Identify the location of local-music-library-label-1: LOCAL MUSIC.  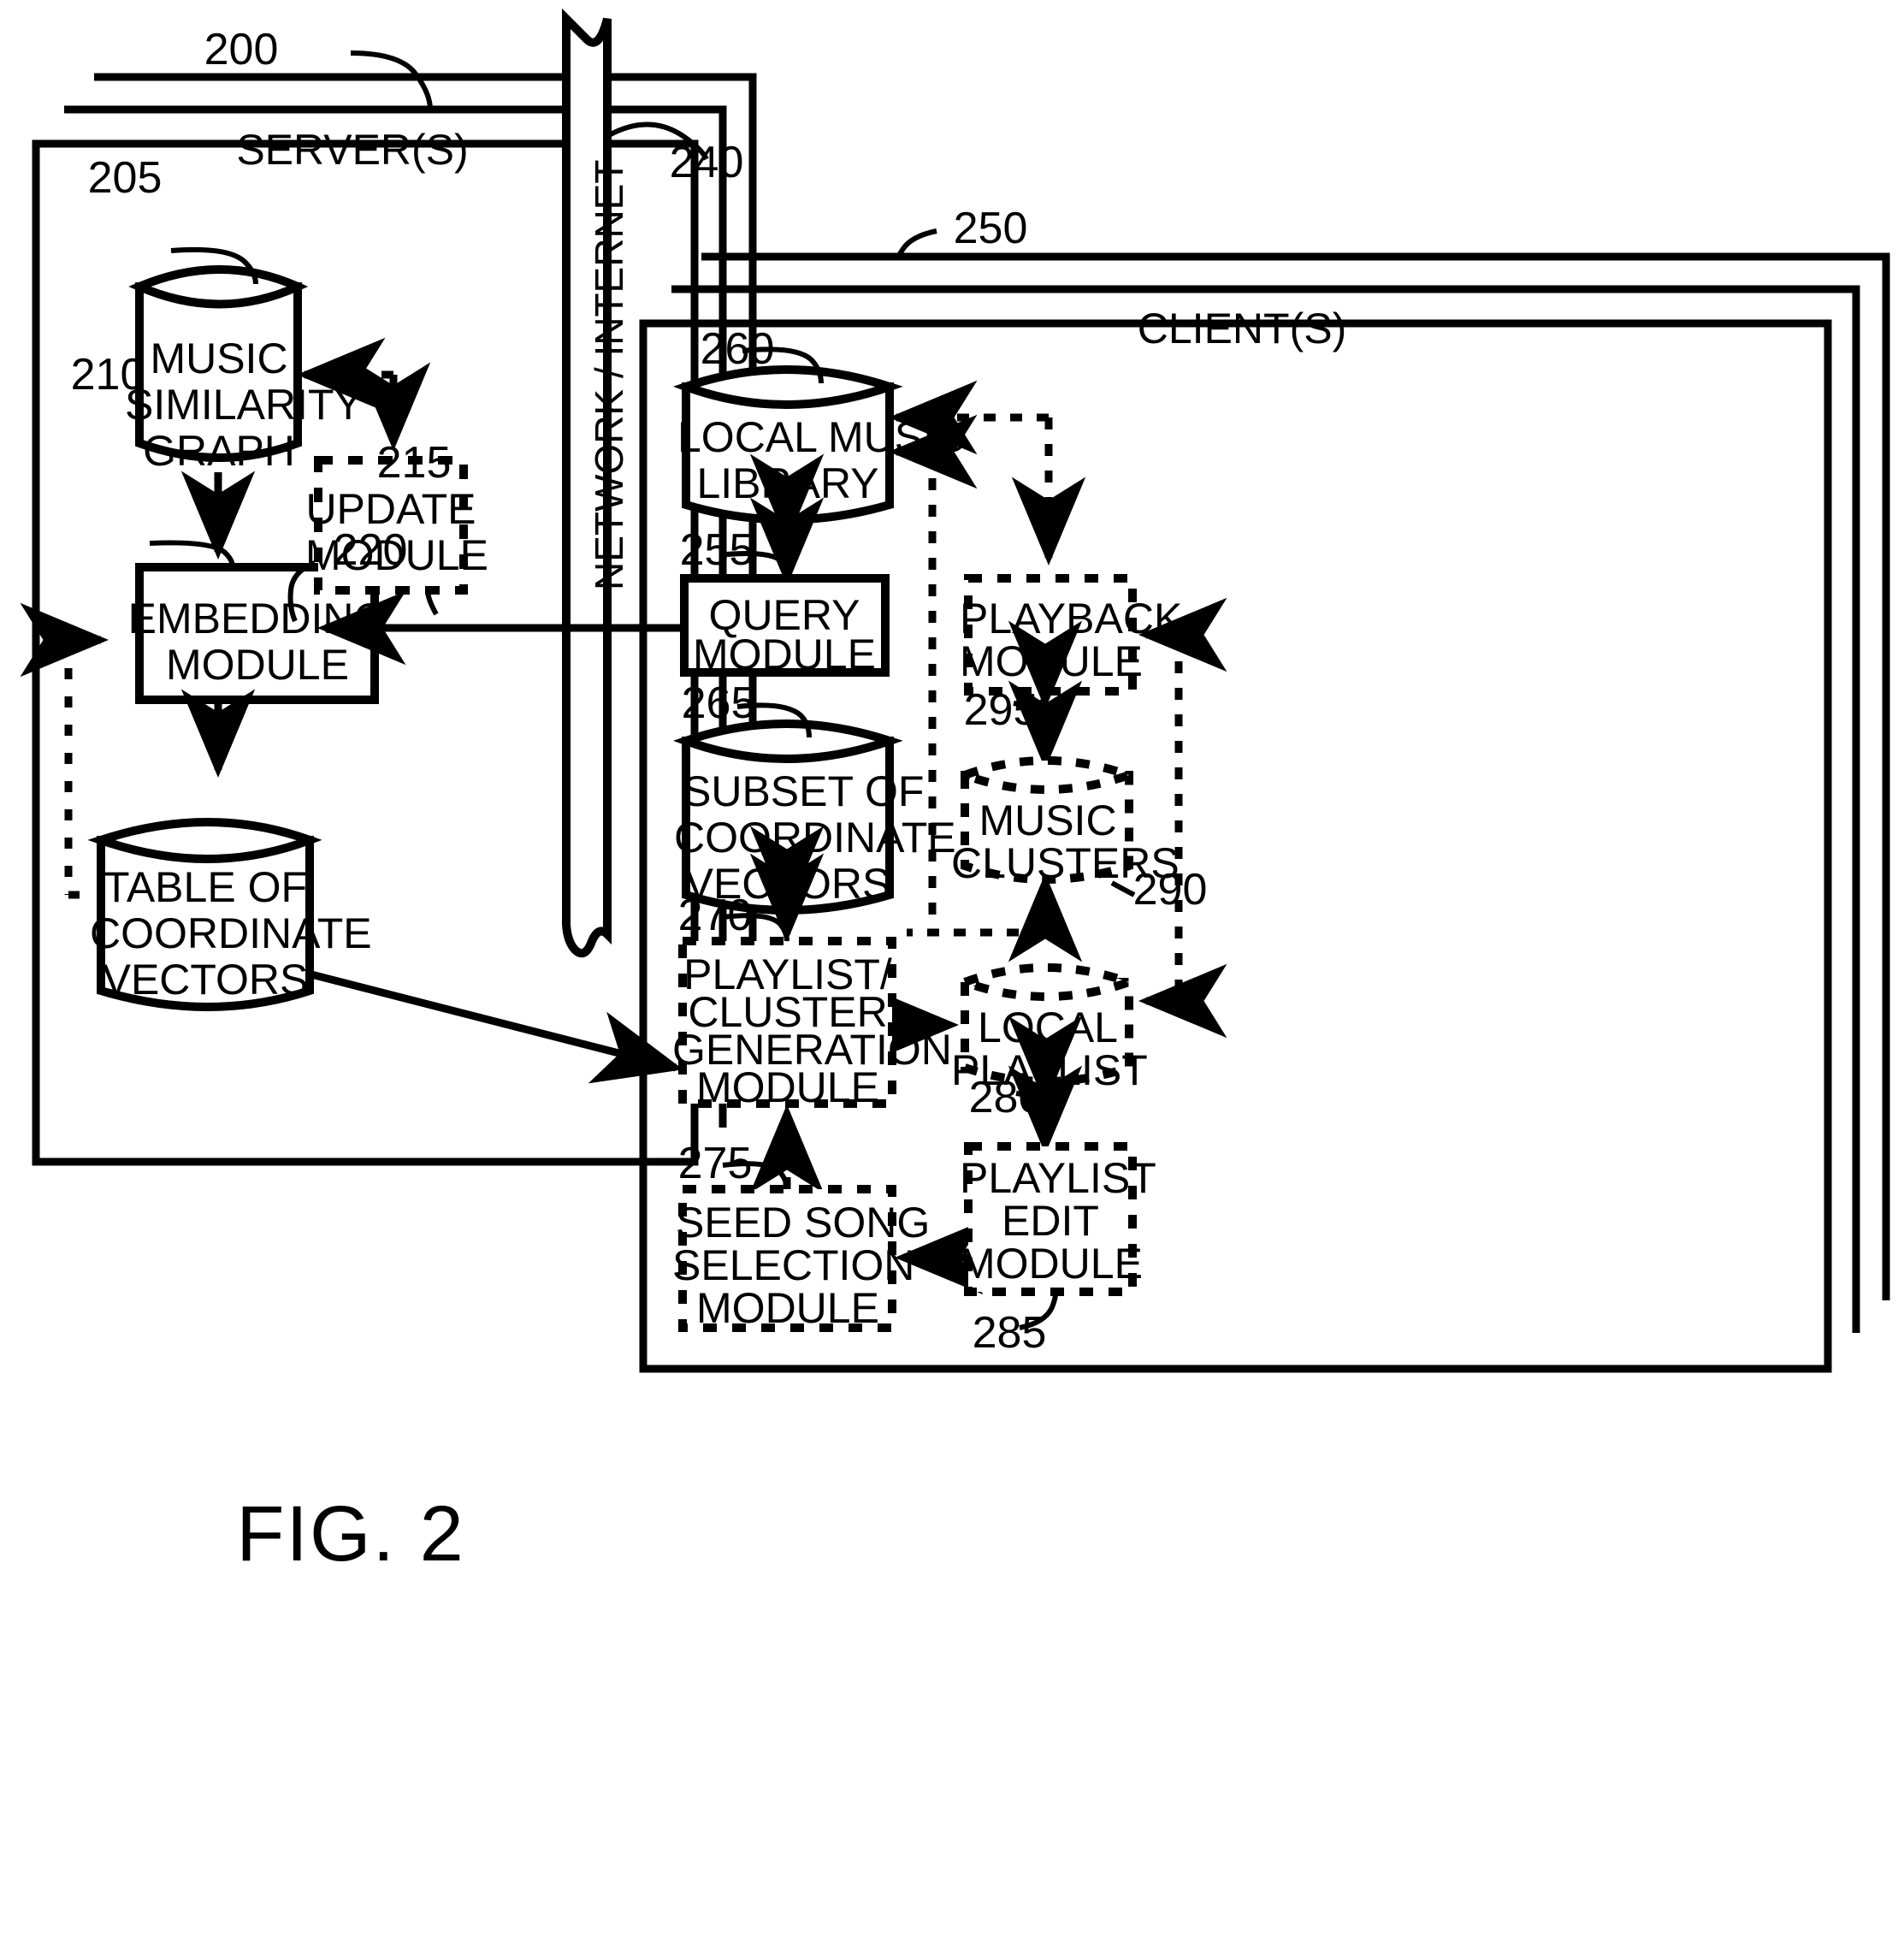
(822, 437).